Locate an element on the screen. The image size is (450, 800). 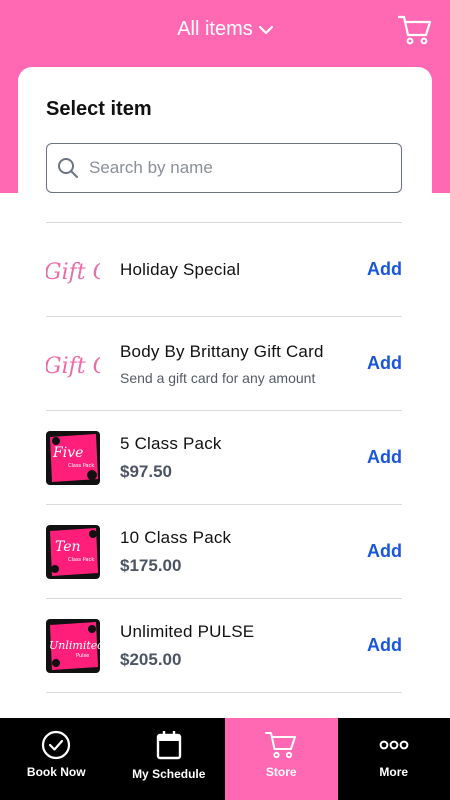
ten-class-pack-image: Ten Class Pack is located at coordinates (73, 552).